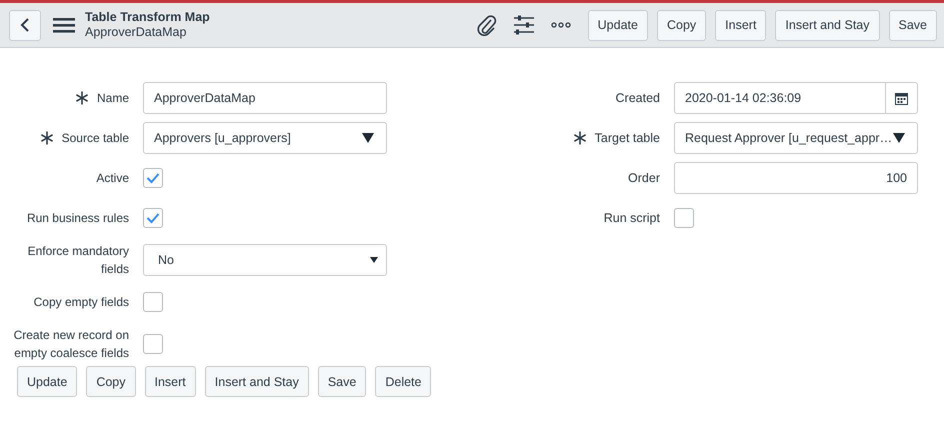 Image resolution: width=944 pixels, height=434 pixels. Describe the element at coordinates (342, 381) in the screenshot. I see `form-action-button: Save` at that location.